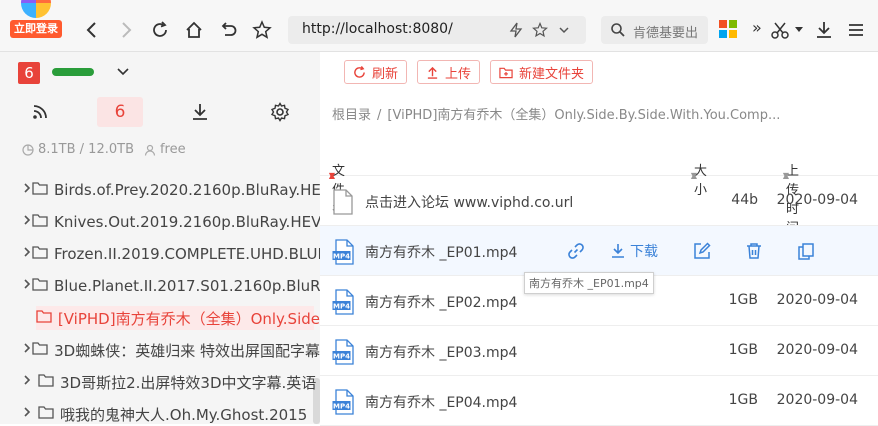  I want to click on folder-tree-item: 哦我的鬼神大人.Oh.My.Ghost.2015, so click(160, 411).